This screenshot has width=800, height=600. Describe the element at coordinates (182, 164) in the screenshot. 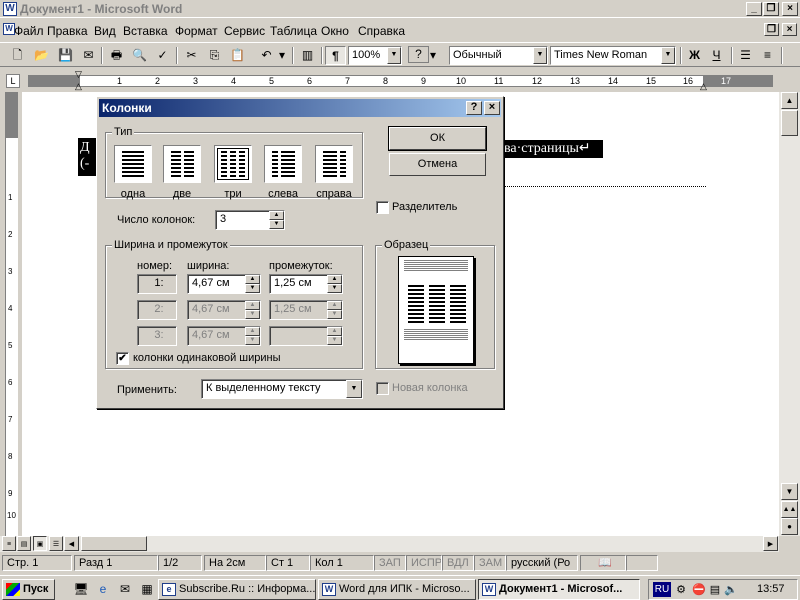

I see `preset-two` at that location.